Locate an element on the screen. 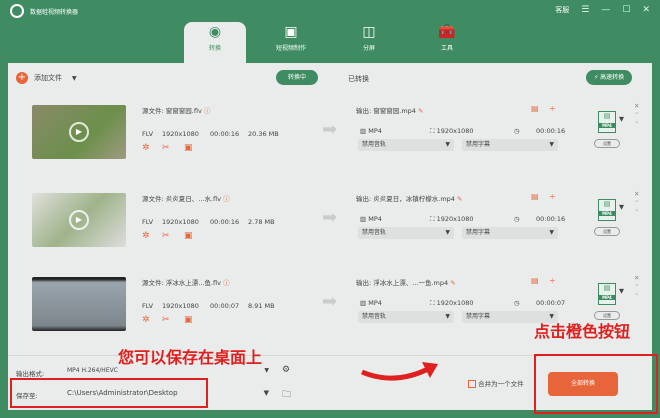  lightning-icon: ⚡ is located at coordinates (596, 77).